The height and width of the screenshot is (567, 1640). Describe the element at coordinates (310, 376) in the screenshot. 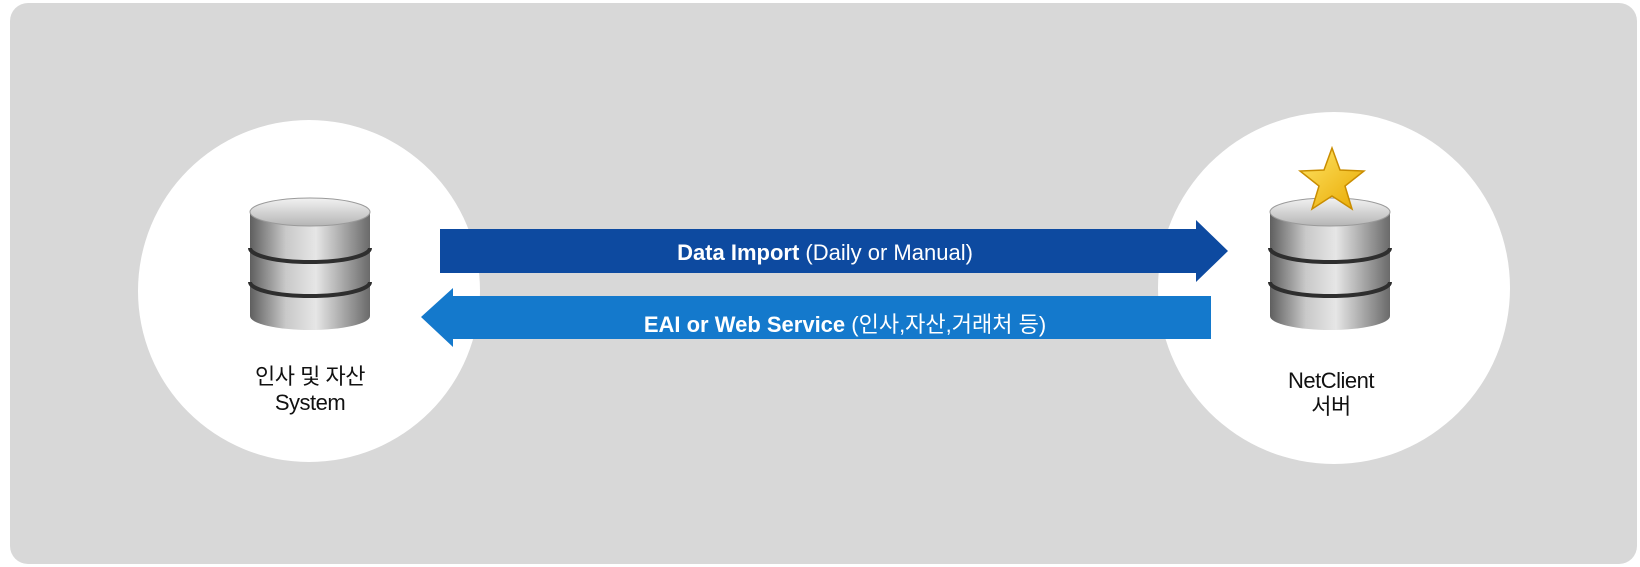

I see `left-node-label-line1: 인사 및 자산` at that location.